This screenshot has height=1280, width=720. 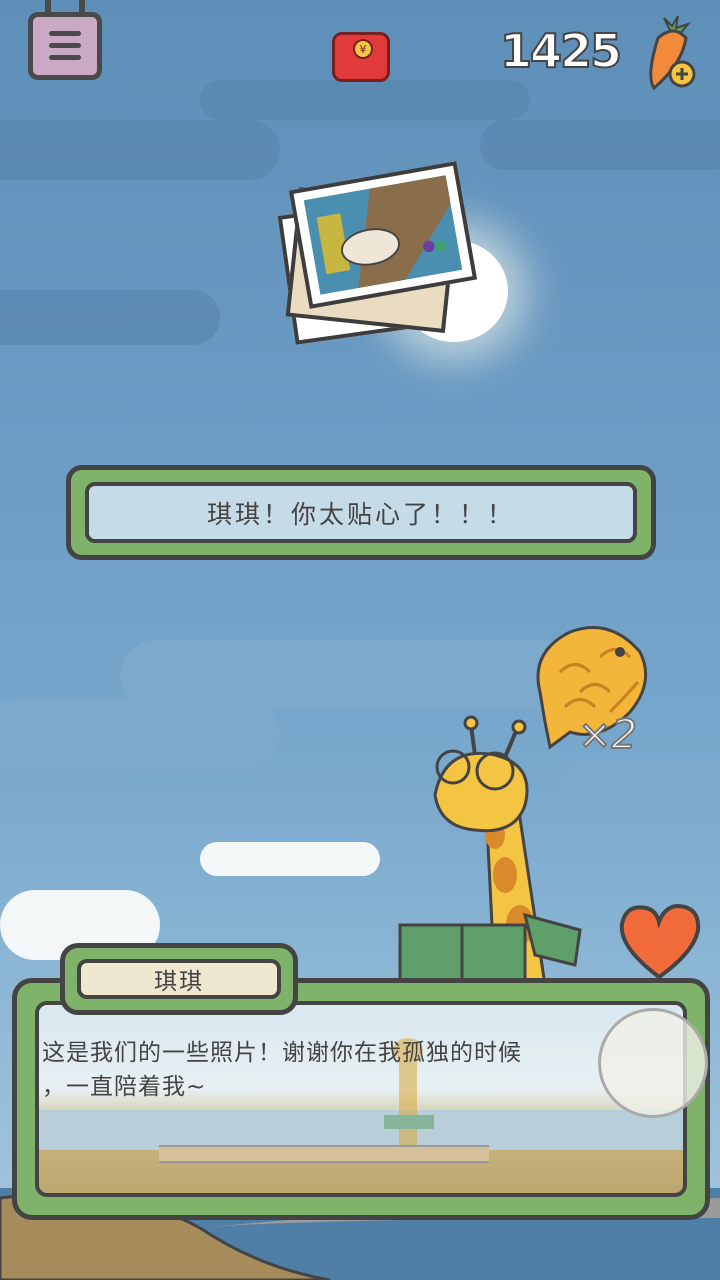 I want to click on speaker-name-tab: 琪琪, so click(x=179, y=979).